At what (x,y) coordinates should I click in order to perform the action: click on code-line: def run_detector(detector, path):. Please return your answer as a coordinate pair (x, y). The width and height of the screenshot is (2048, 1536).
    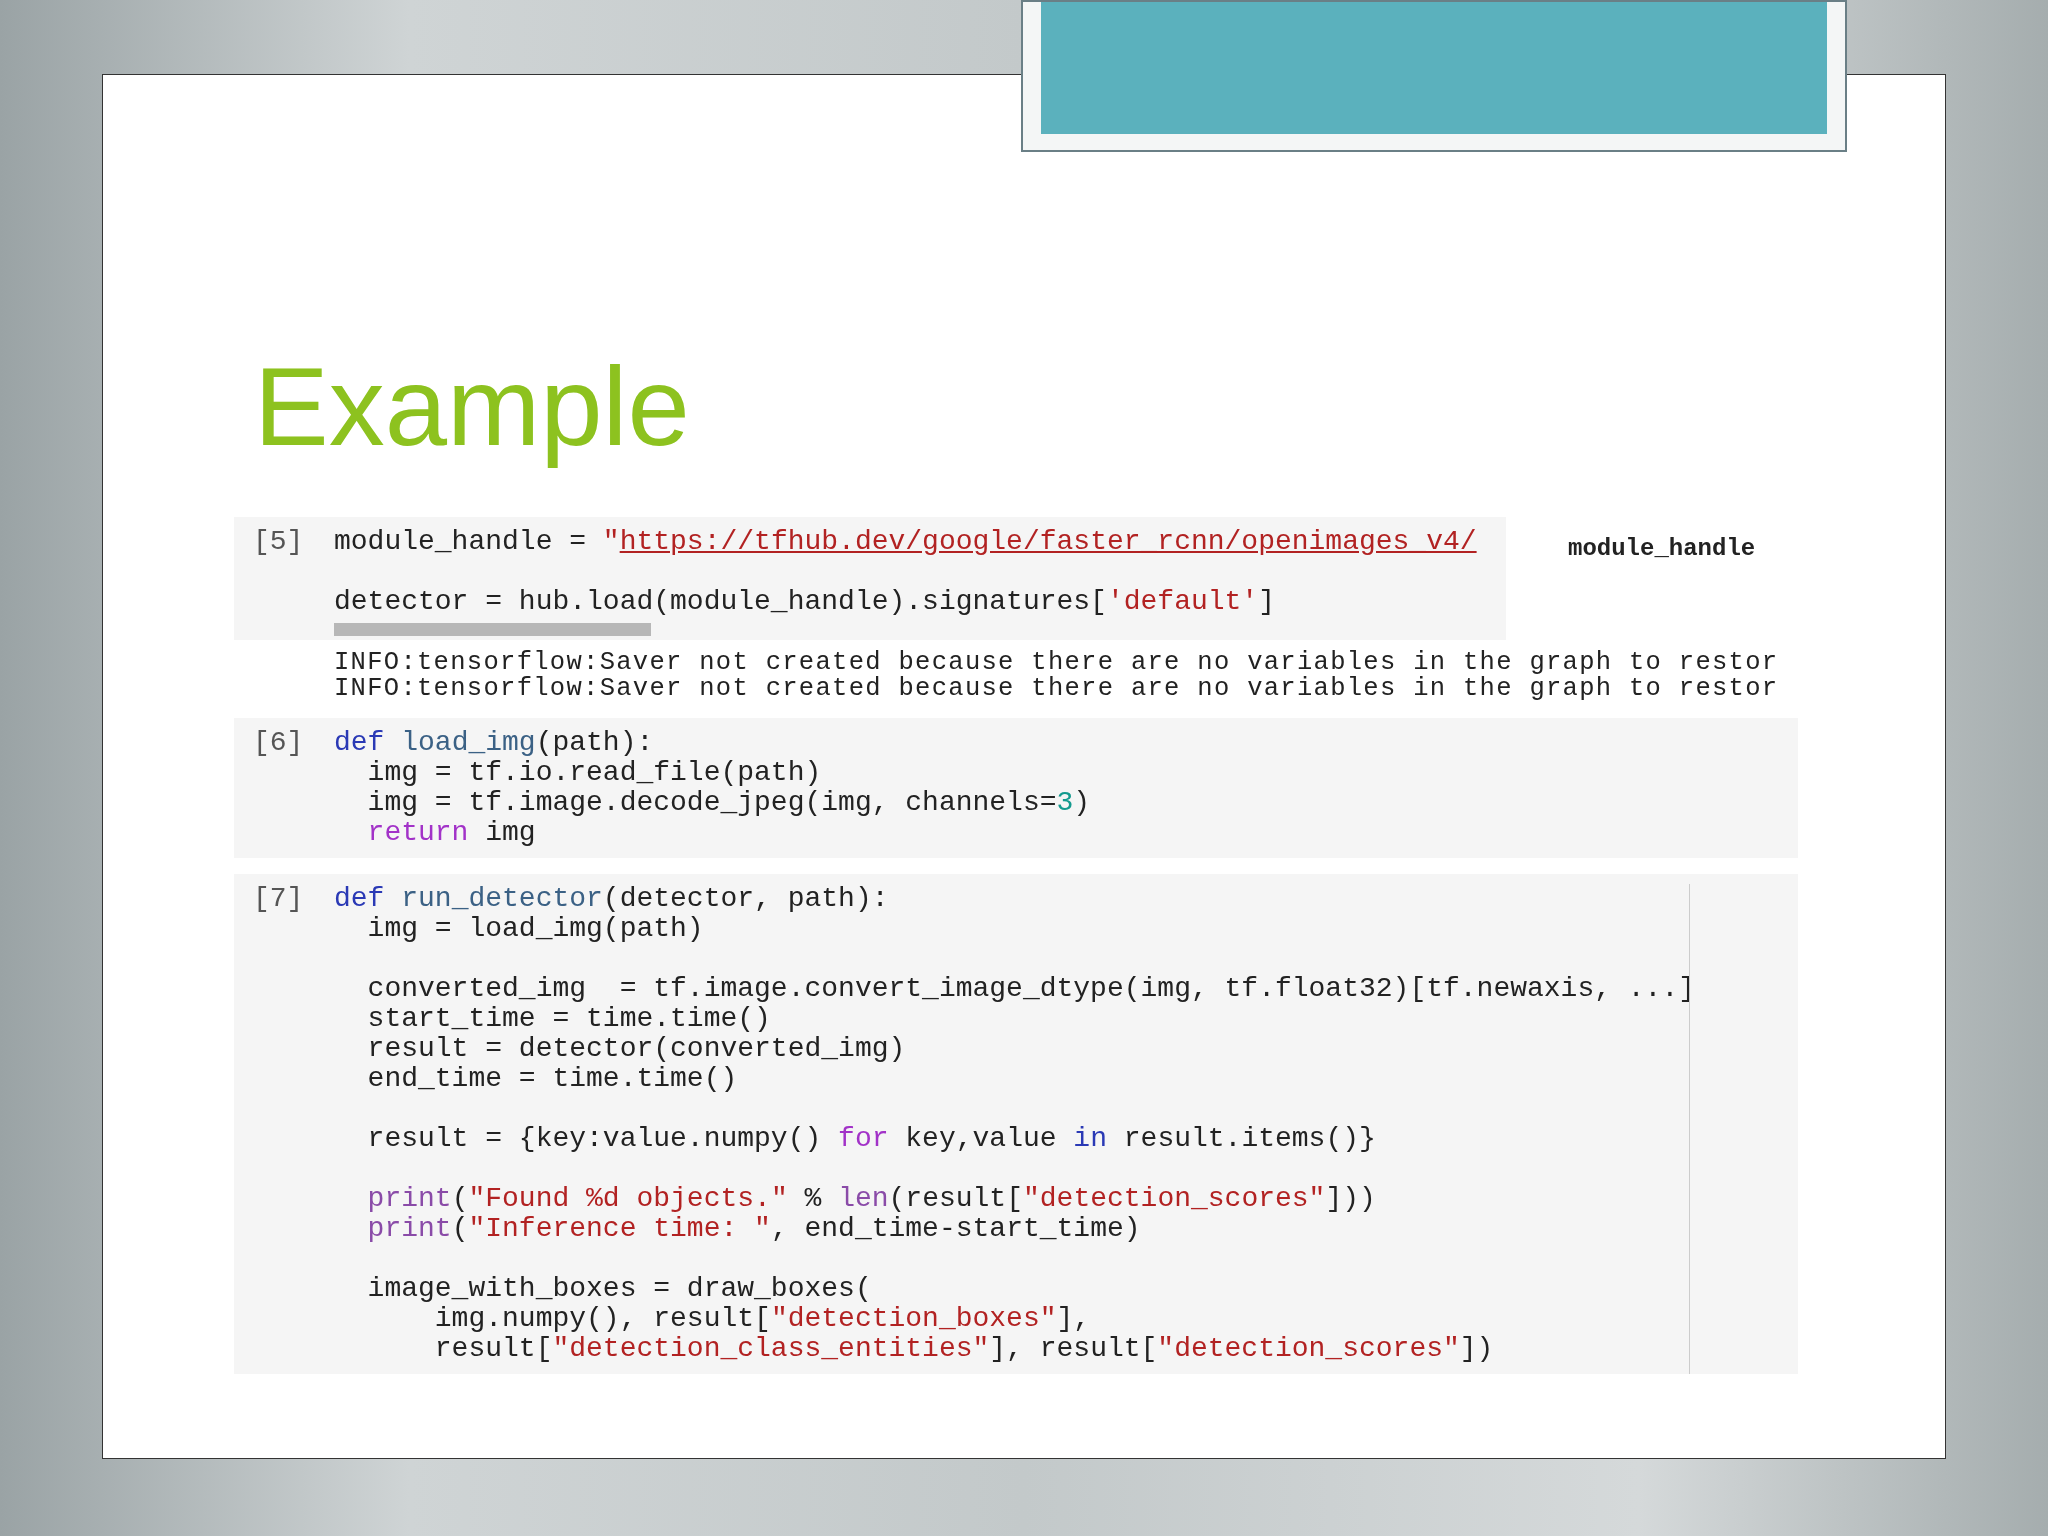
    Looking at the image, I should click on (612, 899).